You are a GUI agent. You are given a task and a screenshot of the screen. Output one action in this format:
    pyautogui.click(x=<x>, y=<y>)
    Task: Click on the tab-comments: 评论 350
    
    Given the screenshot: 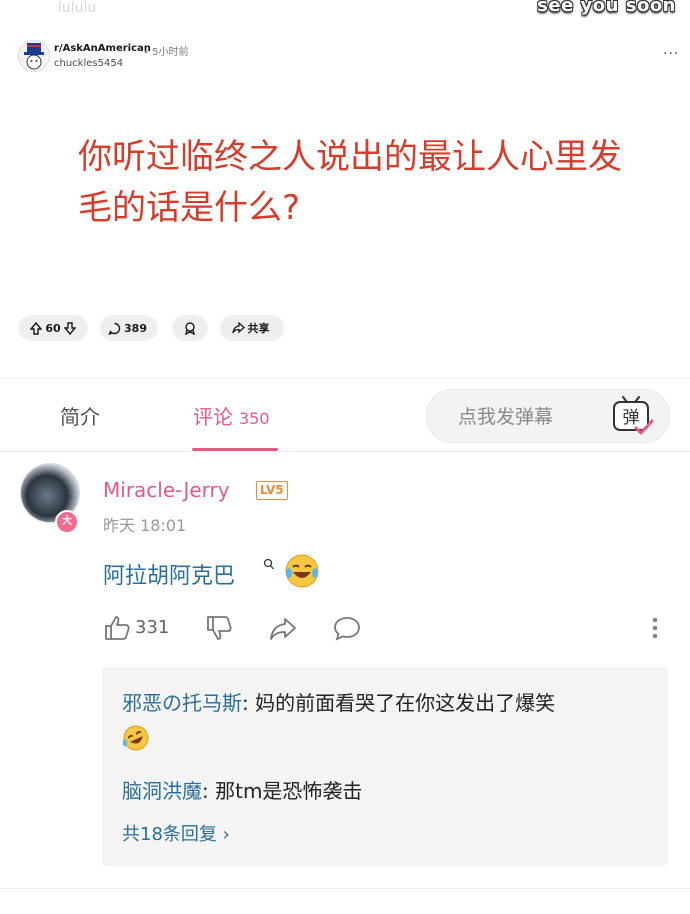 What is the action you would take?
    pyautogui.click(x=231, y=415)
    